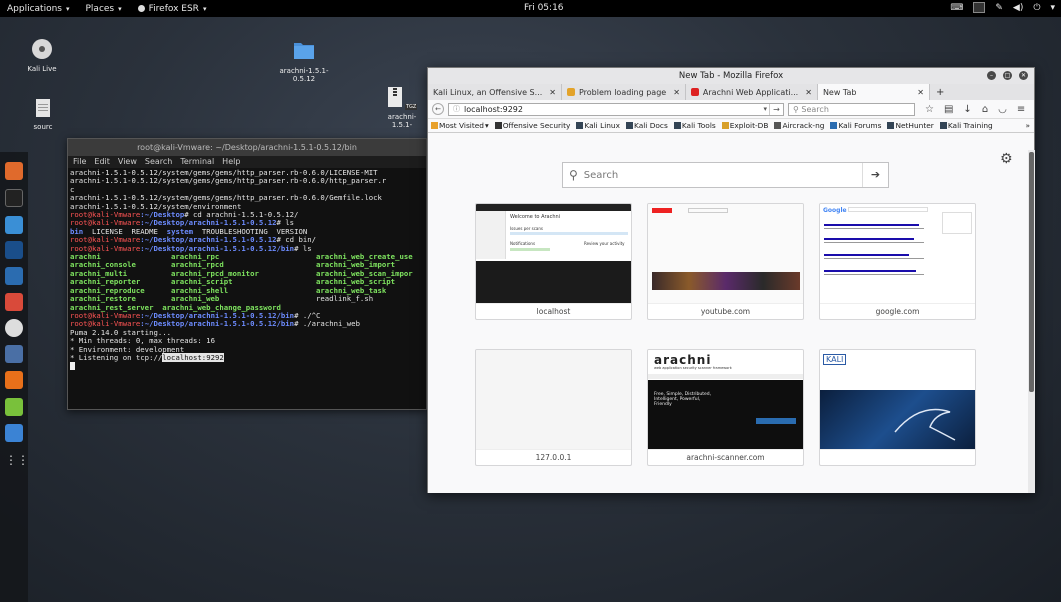 This screenshot has height=602, width=1061. Describe the element at coordinates (897, 457) in the screenshot. I see `tile-label` at that location.